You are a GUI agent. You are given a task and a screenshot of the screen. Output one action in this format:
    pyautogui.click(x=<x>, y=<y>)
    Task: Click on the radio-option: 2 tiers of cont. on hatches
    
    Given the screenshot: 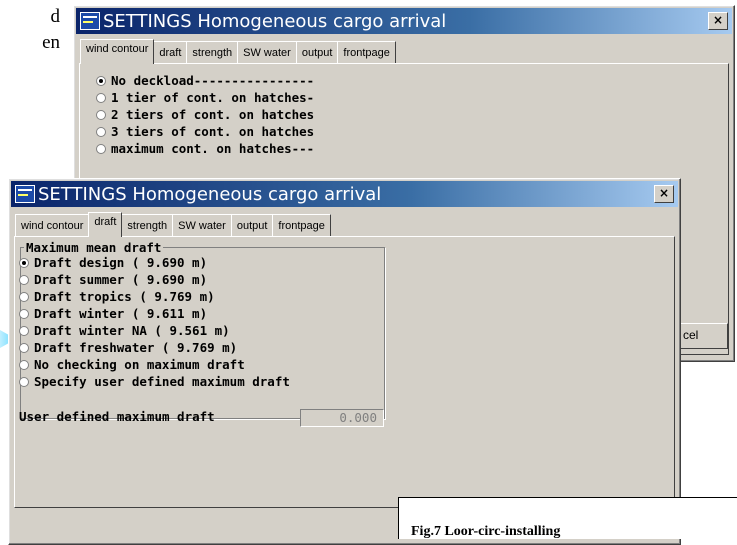 What is the action you would take?
    pyautogui.click(x=205, y=114)
    